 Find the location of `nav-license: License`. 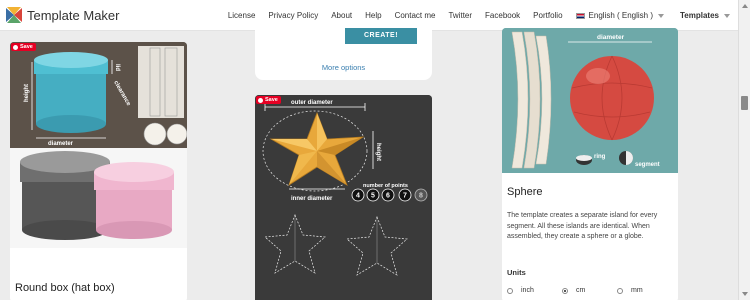

nav-license: License is located at coordinates (242, 15).